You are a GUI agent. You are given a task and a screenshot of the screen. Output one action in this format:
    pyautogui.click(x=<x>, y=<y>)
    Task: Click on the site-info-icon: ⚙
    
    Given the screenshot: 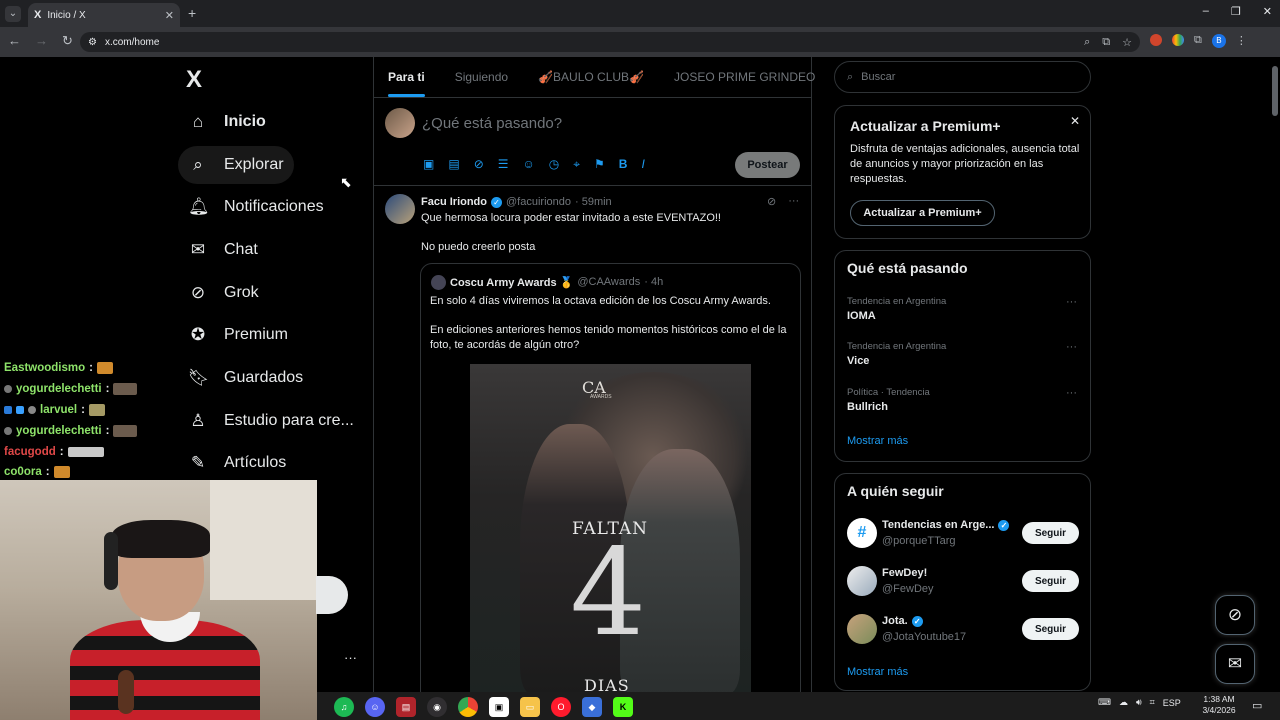 What is the action you would take?
    pyautogui.click(x=92, y=42)
    